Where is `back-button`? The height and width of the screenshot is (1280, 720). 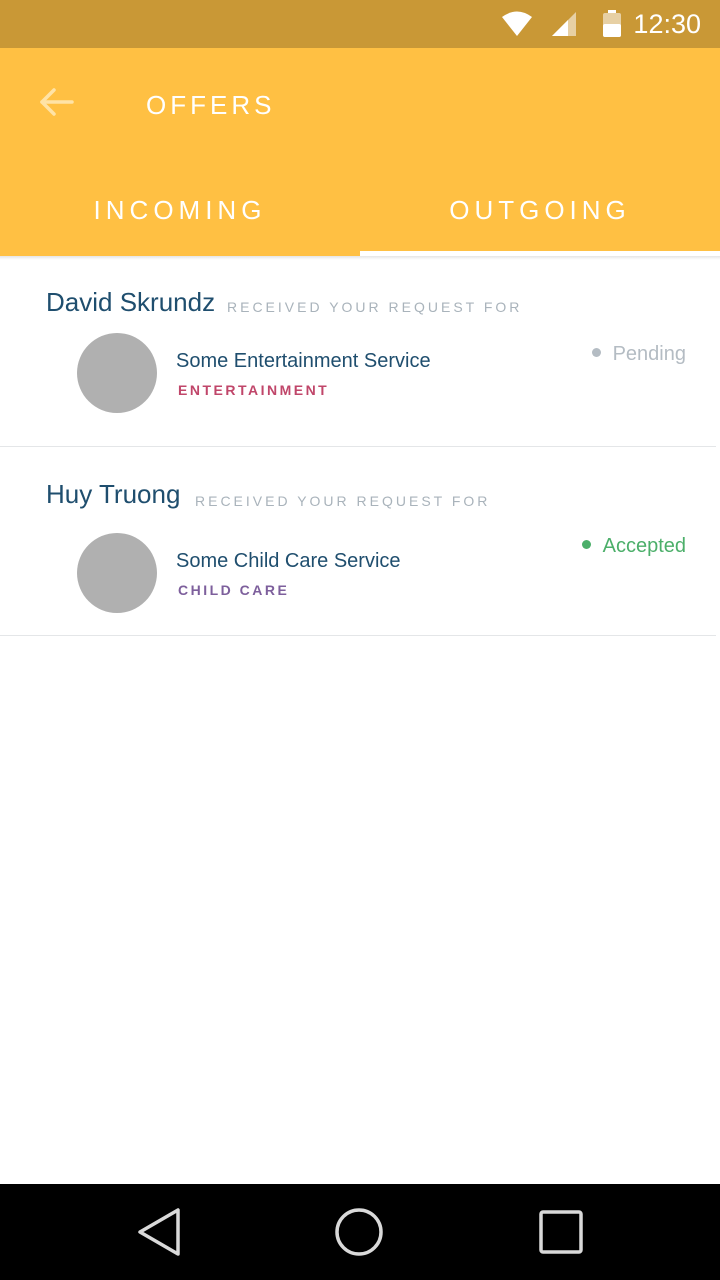
back-button is located at coordinates (56, 104).